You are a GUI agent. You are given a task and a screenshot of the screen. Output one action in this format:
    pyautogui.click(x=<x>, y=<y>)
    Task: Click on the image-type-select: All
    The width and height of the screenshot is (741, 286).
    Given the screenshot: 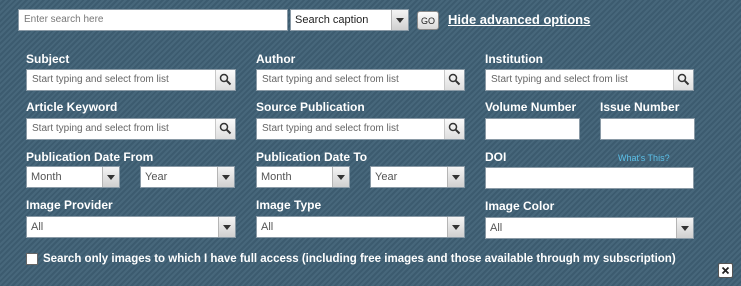 What is the action you would take?
    pyautogui.click(x=360, y=227)
    